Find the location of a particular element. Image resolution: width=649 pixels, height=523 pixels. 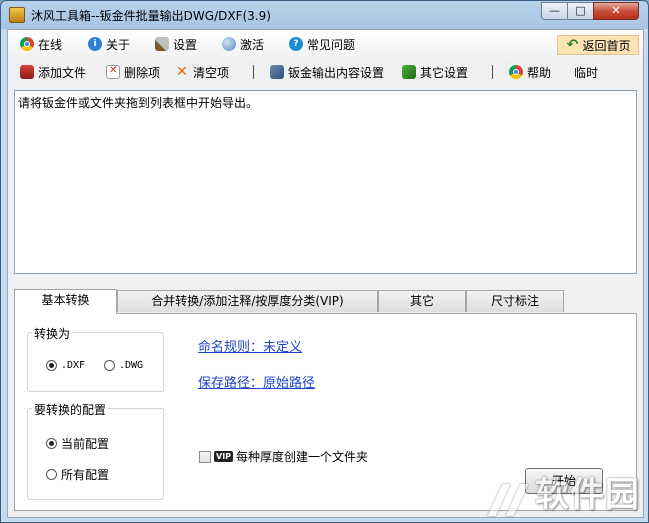

help-button: 帮助 is located at coordinates (530, 72).